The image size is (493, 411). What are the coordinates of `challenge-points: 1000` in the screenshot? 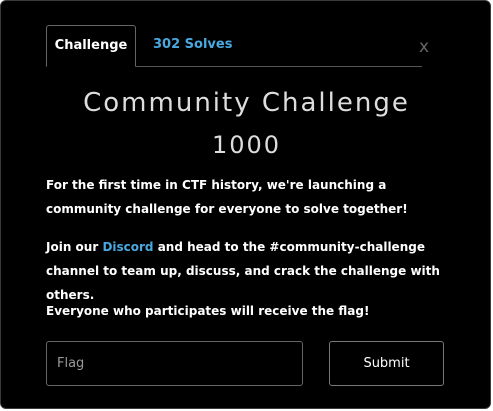 It's located at (246, 145).